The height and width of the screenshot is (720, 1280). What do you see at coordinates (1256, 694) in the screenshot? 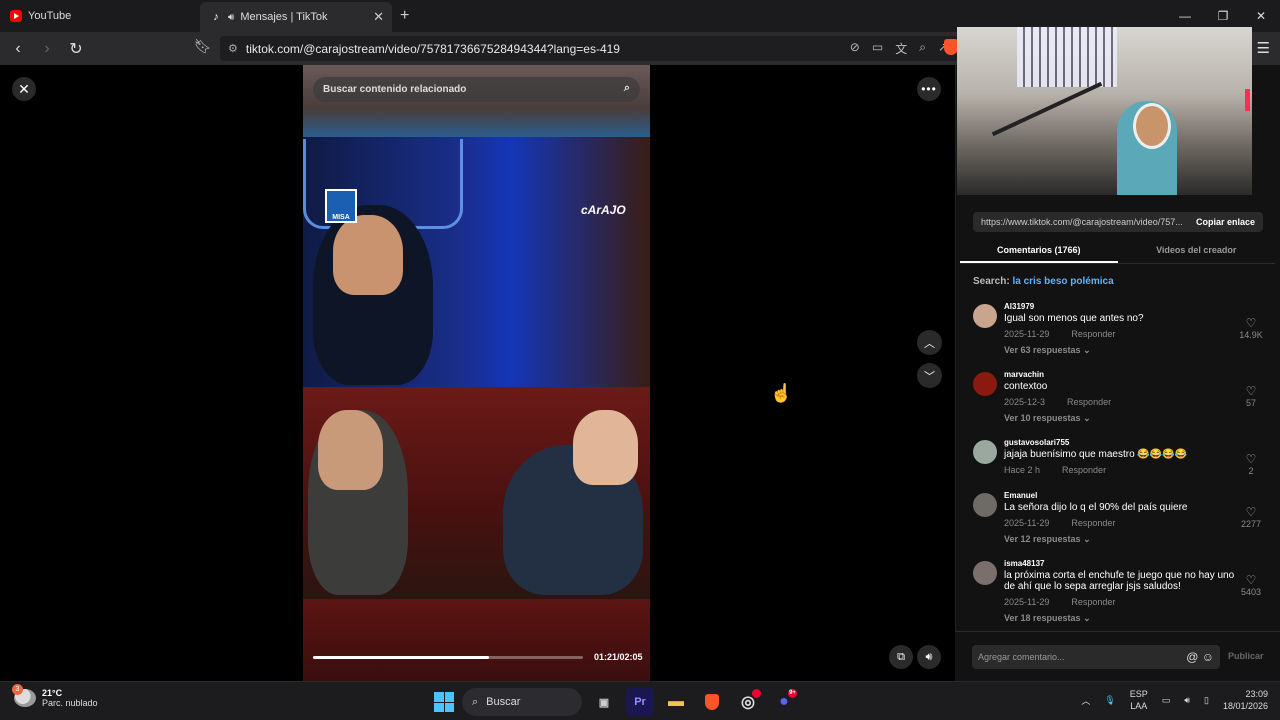
I see `clock-time: 23:09` at bounding box center [1256, 694].